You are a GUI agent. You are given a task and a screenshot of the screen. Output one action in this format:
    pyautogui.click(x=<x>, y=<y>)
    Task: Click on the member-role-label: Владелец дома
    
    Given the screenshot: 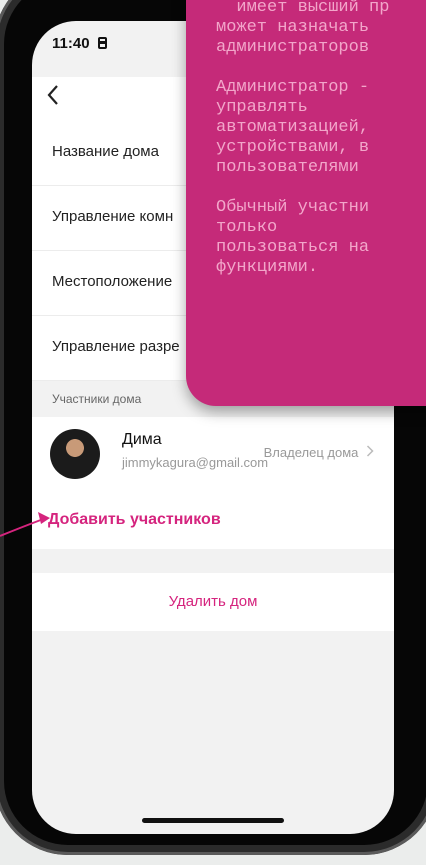 What is the action you would take?
    pyautogui.click(x=311, y=452)
    